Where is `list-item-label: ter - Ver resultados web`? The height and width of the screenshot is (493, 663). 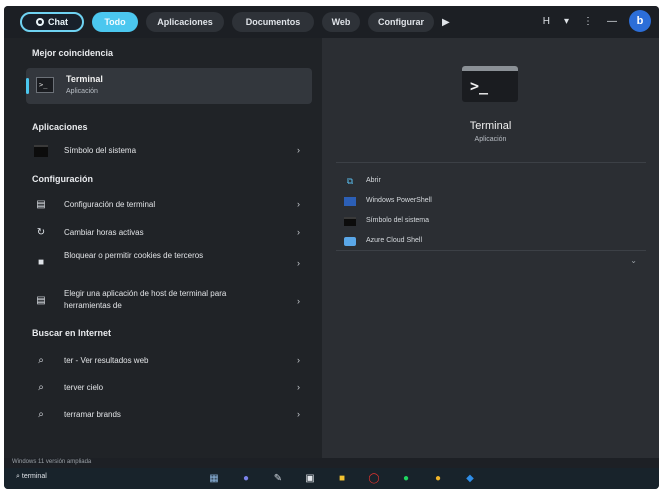
list-item-label: ter - Ver resultados web is located at coordinates (106, 360).